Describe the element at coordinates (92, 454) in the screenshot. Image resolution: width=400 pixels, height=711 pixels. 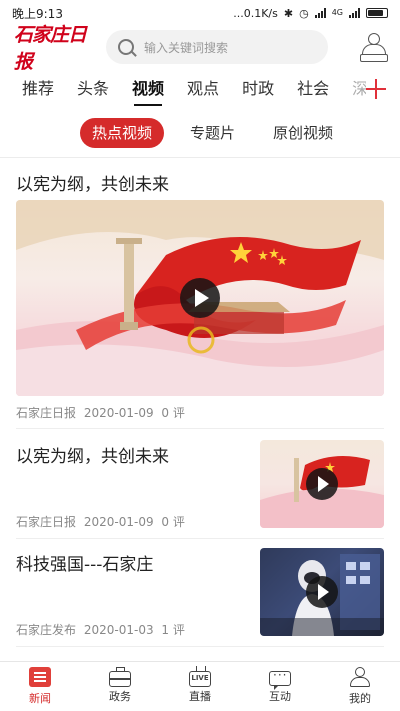
I see `video-item-title: 以宪为纲，共创未来` at that location.